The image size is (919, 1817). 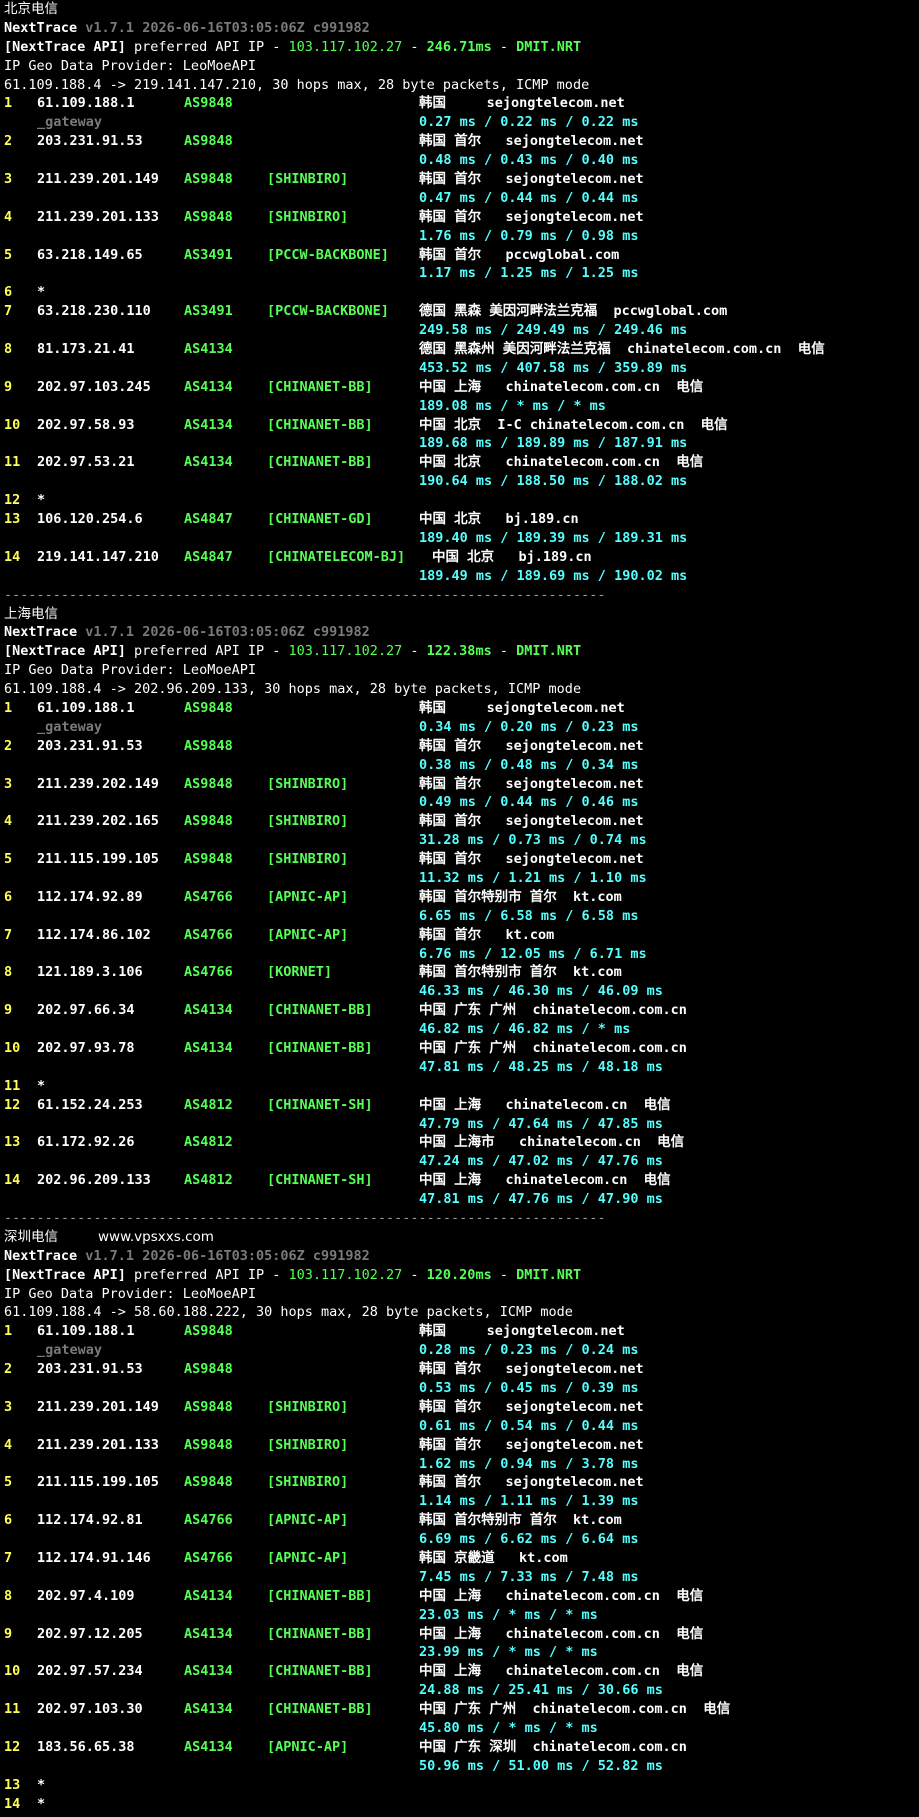 What do you see at coordinates (86, 1047) in the screenshot?
I see `hop-ip: 202.97.93.78` at bounding box center [86, 1047].